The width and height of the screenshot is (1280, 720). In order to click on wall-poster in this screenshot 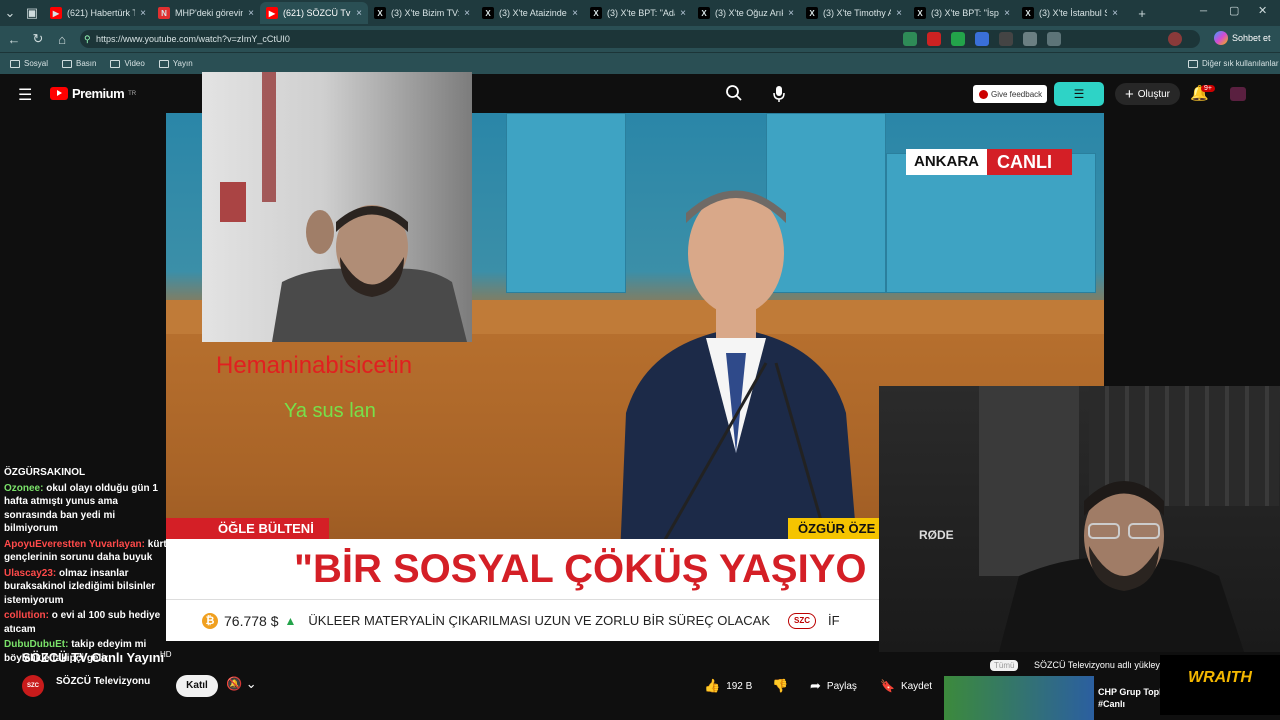, I will do `click(233, 202)`.